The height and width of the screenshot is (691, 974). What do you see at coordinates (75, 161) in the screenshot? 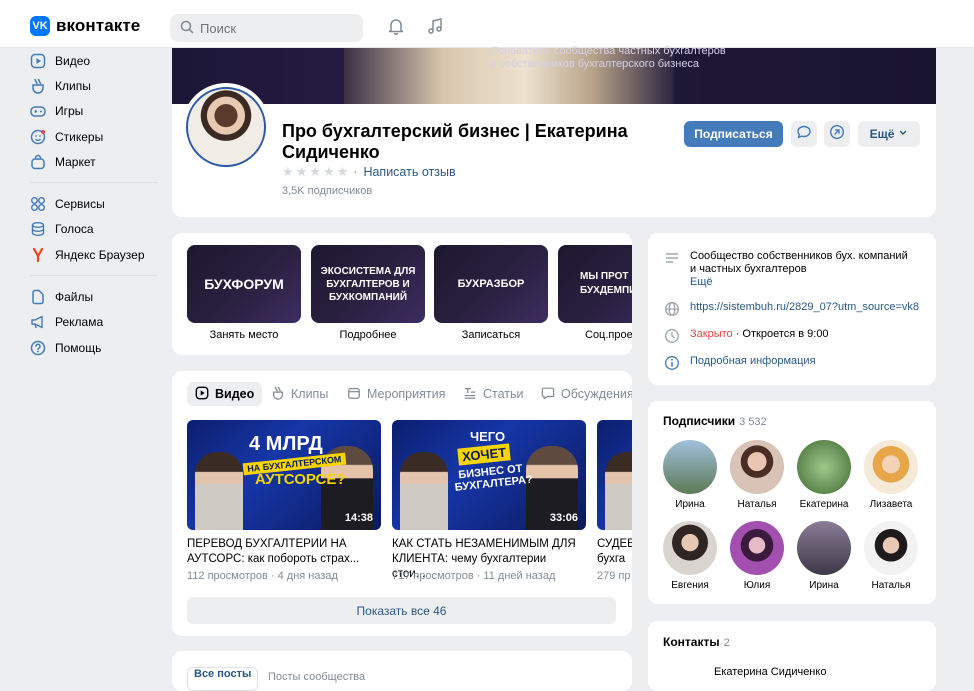
I see `sidebar-item-label: Маркет` at bounding box center [75, 161].